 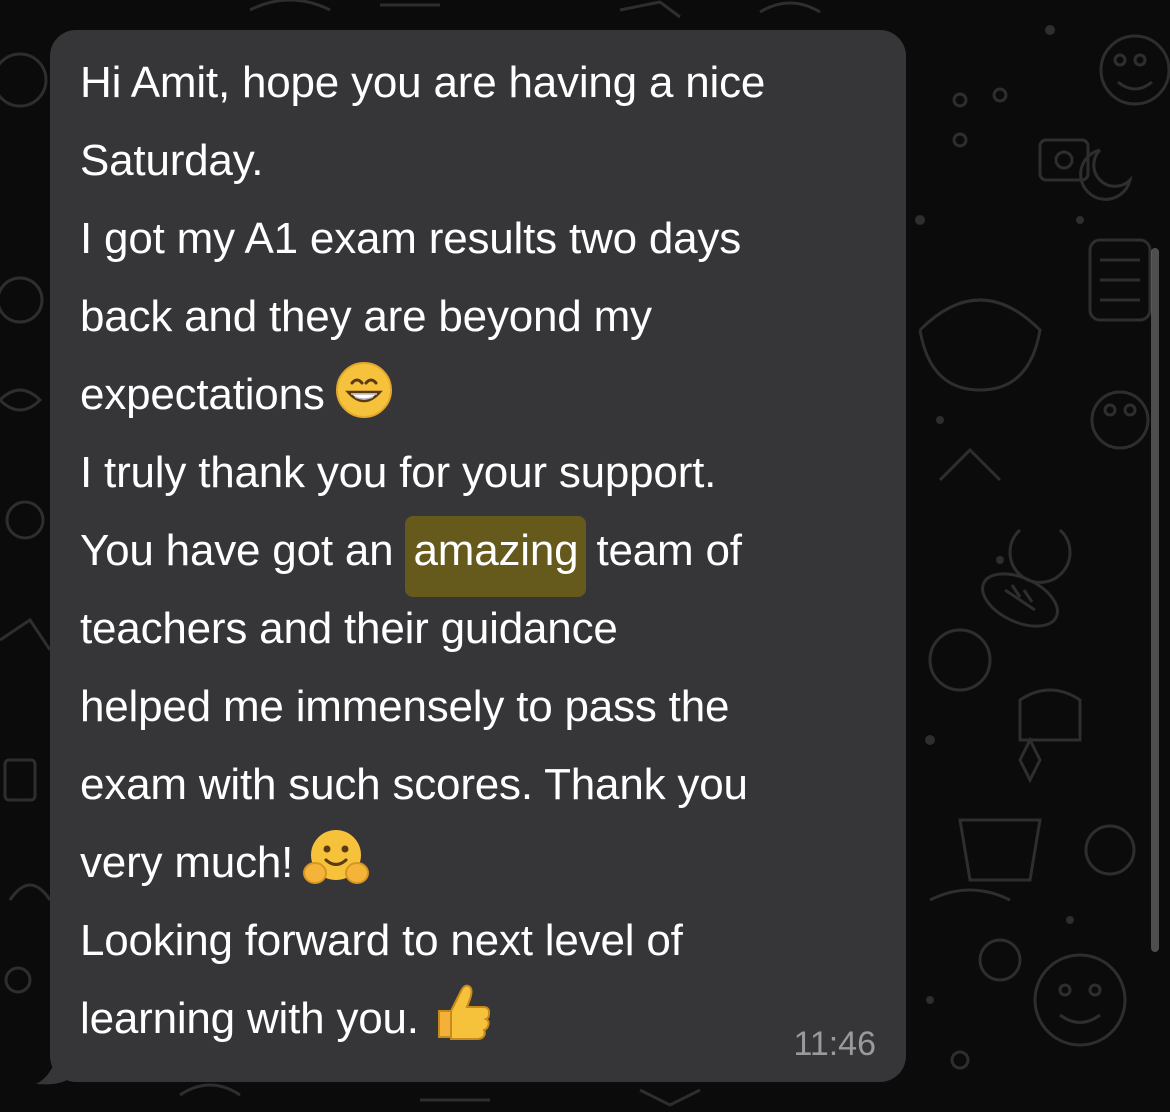 What do you see at coordinates (496, 556) in the screenshot?
I see `search-highlight: amazing` at bounding box center [496, 556].